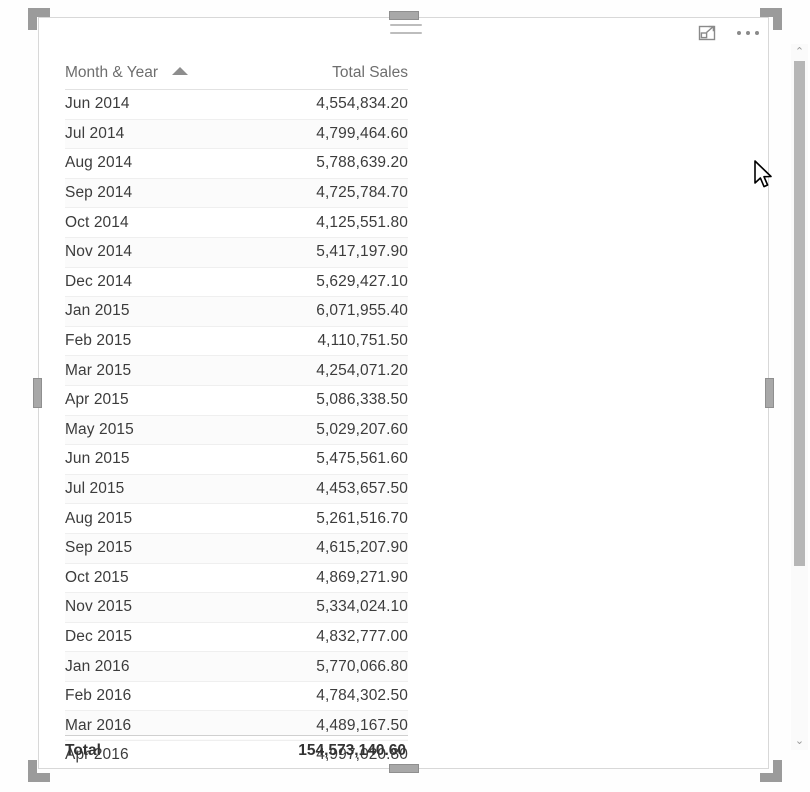 Image resolution: width=810 pixels, height=792 pixels. What do you see at coordinates (321, 193) in the screenshot?
I see `cell-total-sales: 4,725,784.70` at bounding box center [321, 193].